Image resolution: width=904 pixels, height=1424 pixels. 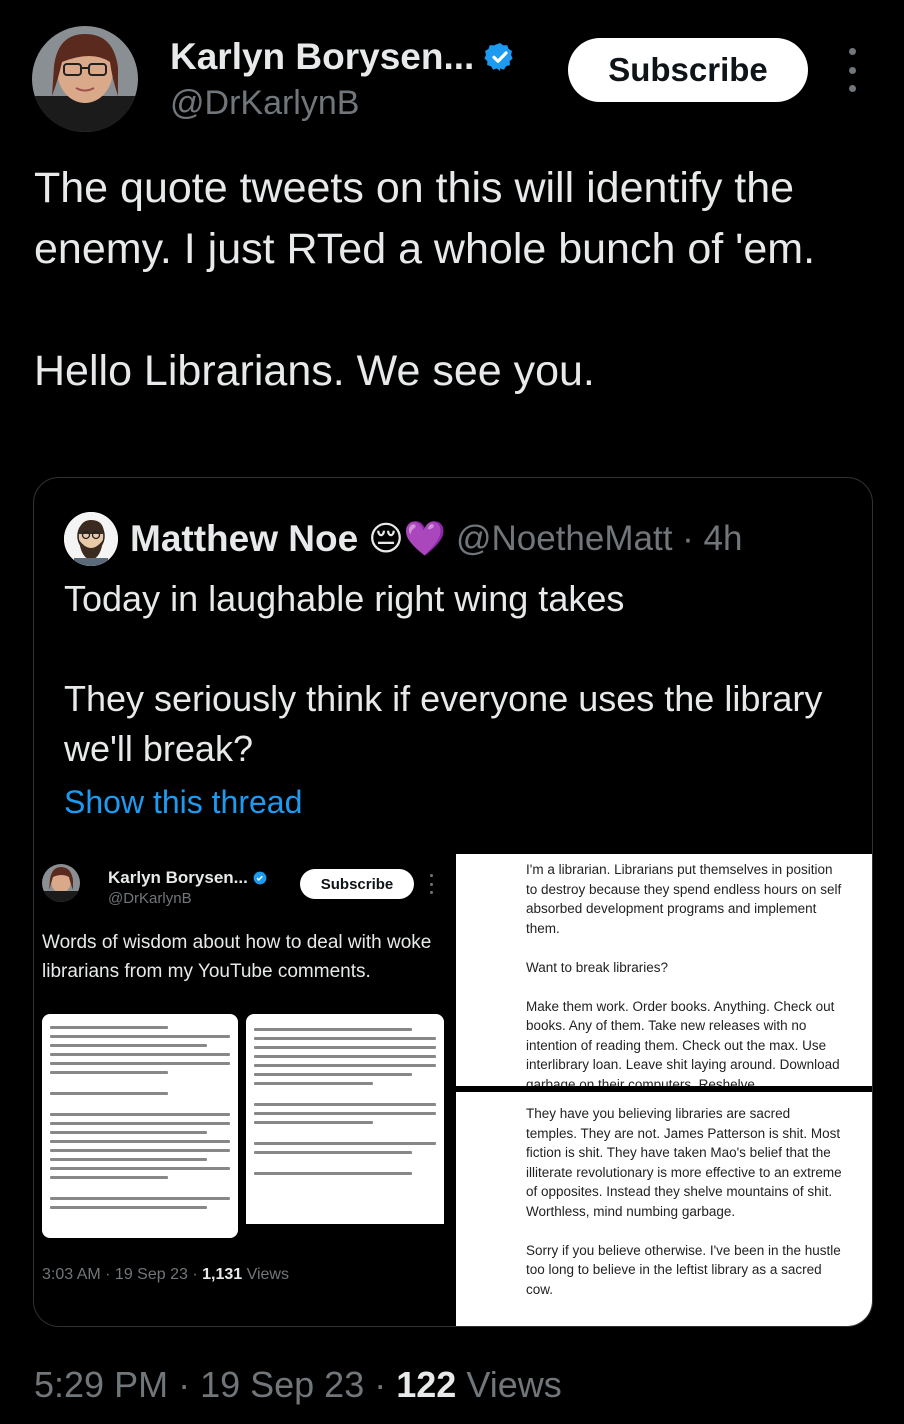 I want to click on quoted-handle-text: @NoetheMatt, so click(x=564, y=538).